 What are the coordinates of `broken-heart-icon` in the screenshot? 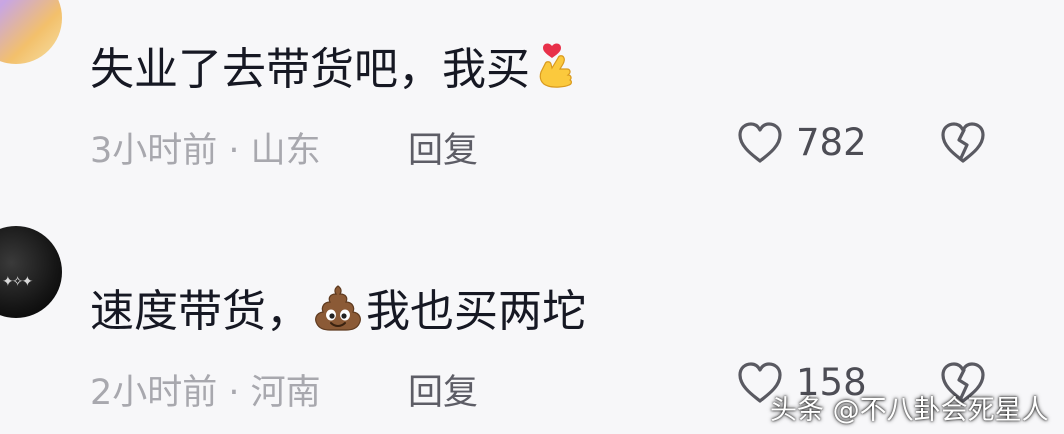 It's located at (963, 143).